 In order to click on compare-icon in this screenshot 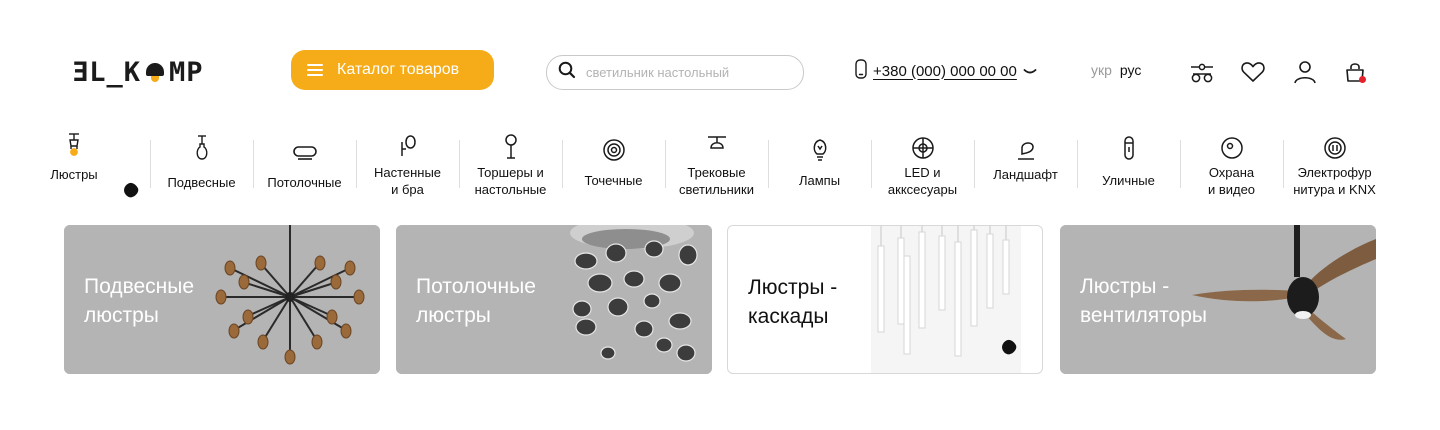, I will do `click(1202, 72)`.